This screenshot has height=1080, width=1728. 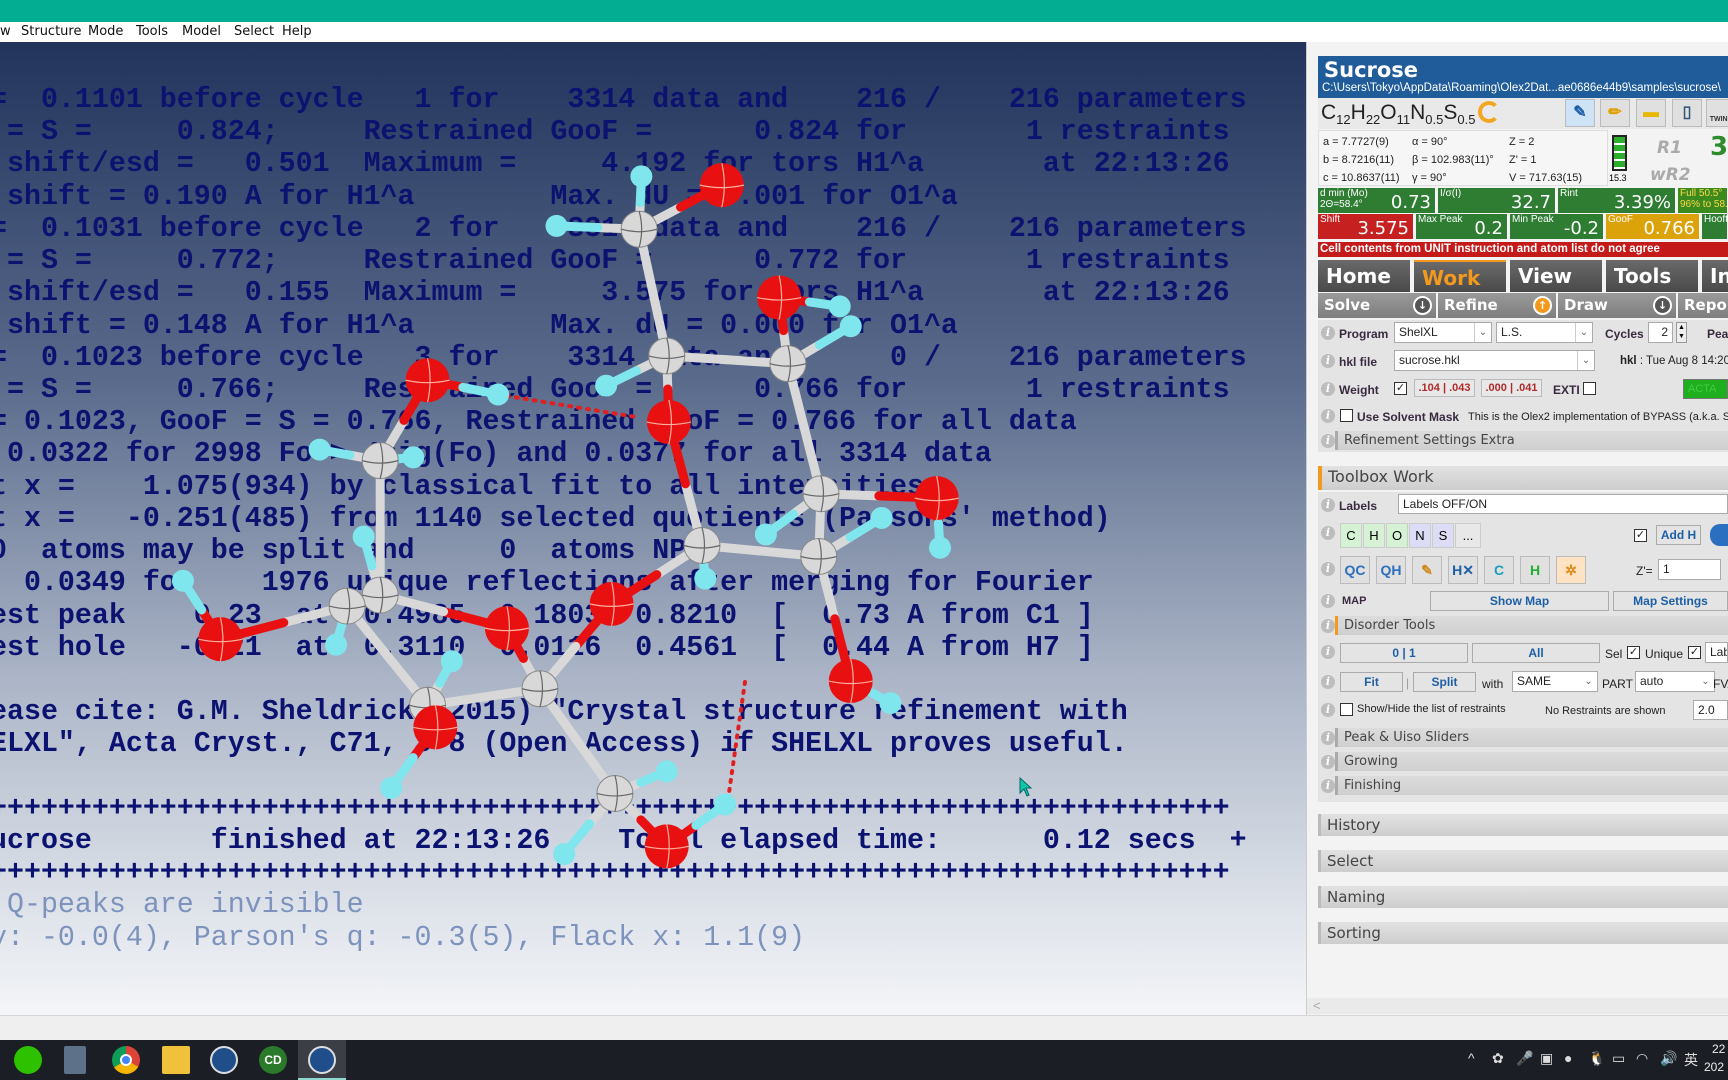 What do you see at coordinates (51, 31) in the screenshot?
I see `menu-structure: Structure` at bounding box center [51, 31].